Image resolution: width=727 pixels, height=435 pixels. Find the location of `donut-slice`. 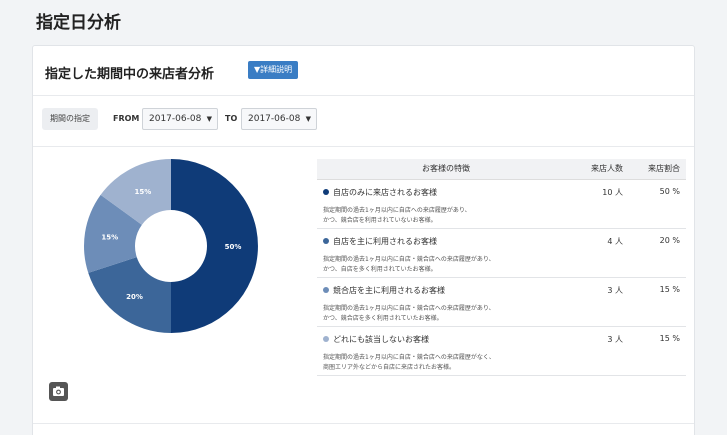

donut-slice is located at coordinates (214, 246).